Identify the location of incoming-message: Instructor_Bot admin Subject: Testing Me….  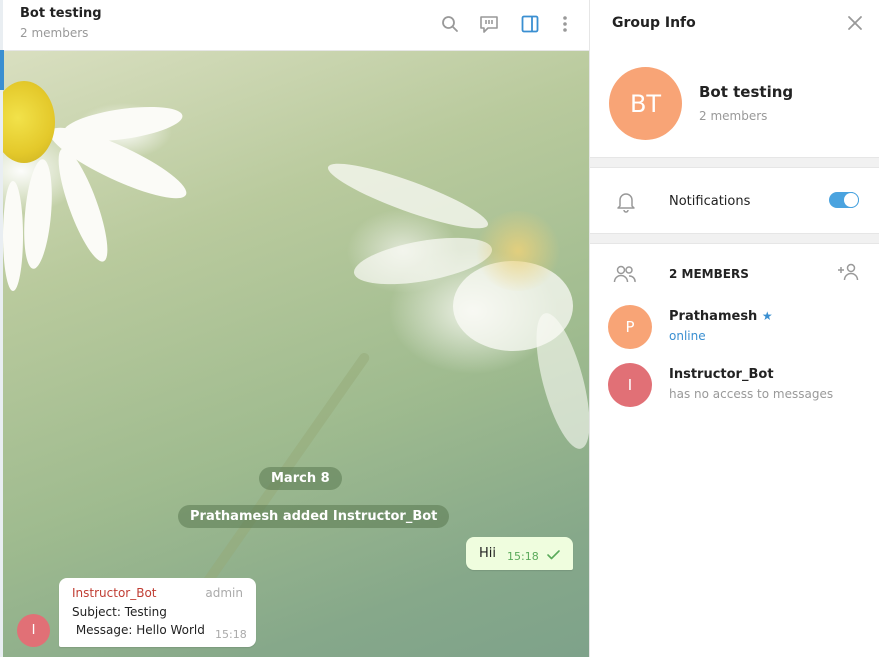
(157, 612).